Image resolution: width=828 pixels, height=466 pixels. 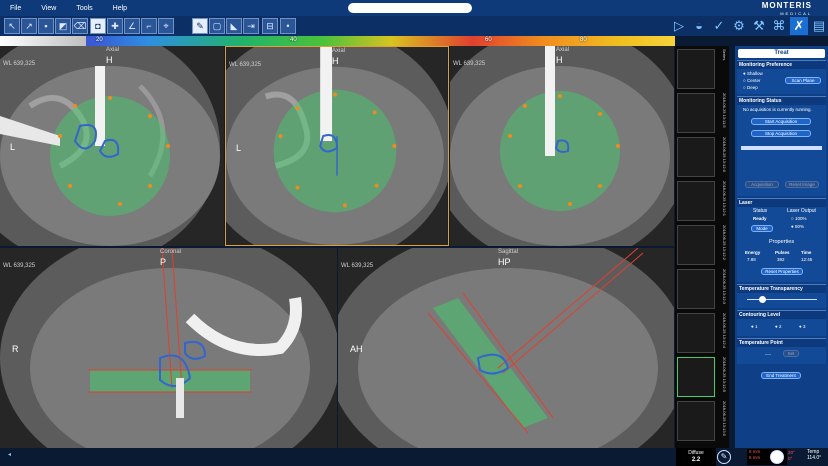 What do you see at coordinates (724, 457) in the screenshot?
I see `pen-tool-icon: ✎` at bounding box center [724, 457].